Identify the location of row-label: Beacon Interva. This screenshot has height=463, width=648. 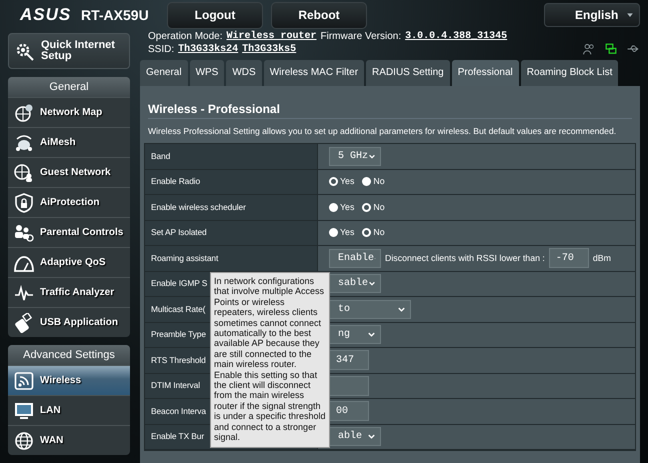
(178, 411).